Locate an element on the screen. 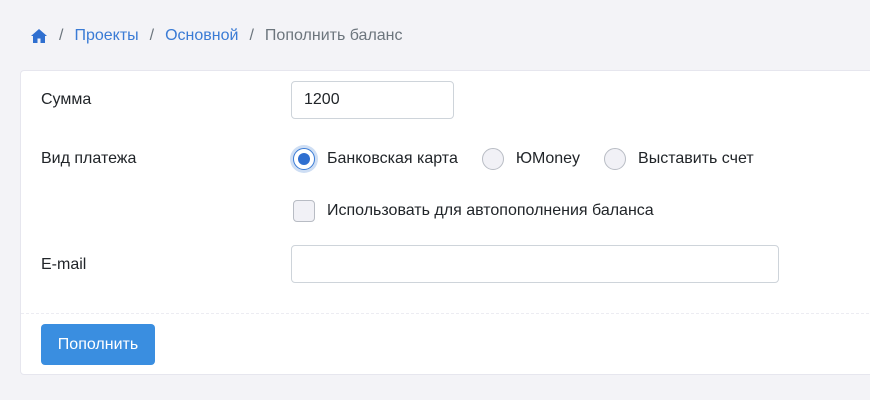 Image resolution: width=870 pixels, height=400 pixels. email-label: E-mail is located at coordinates (64, 264).